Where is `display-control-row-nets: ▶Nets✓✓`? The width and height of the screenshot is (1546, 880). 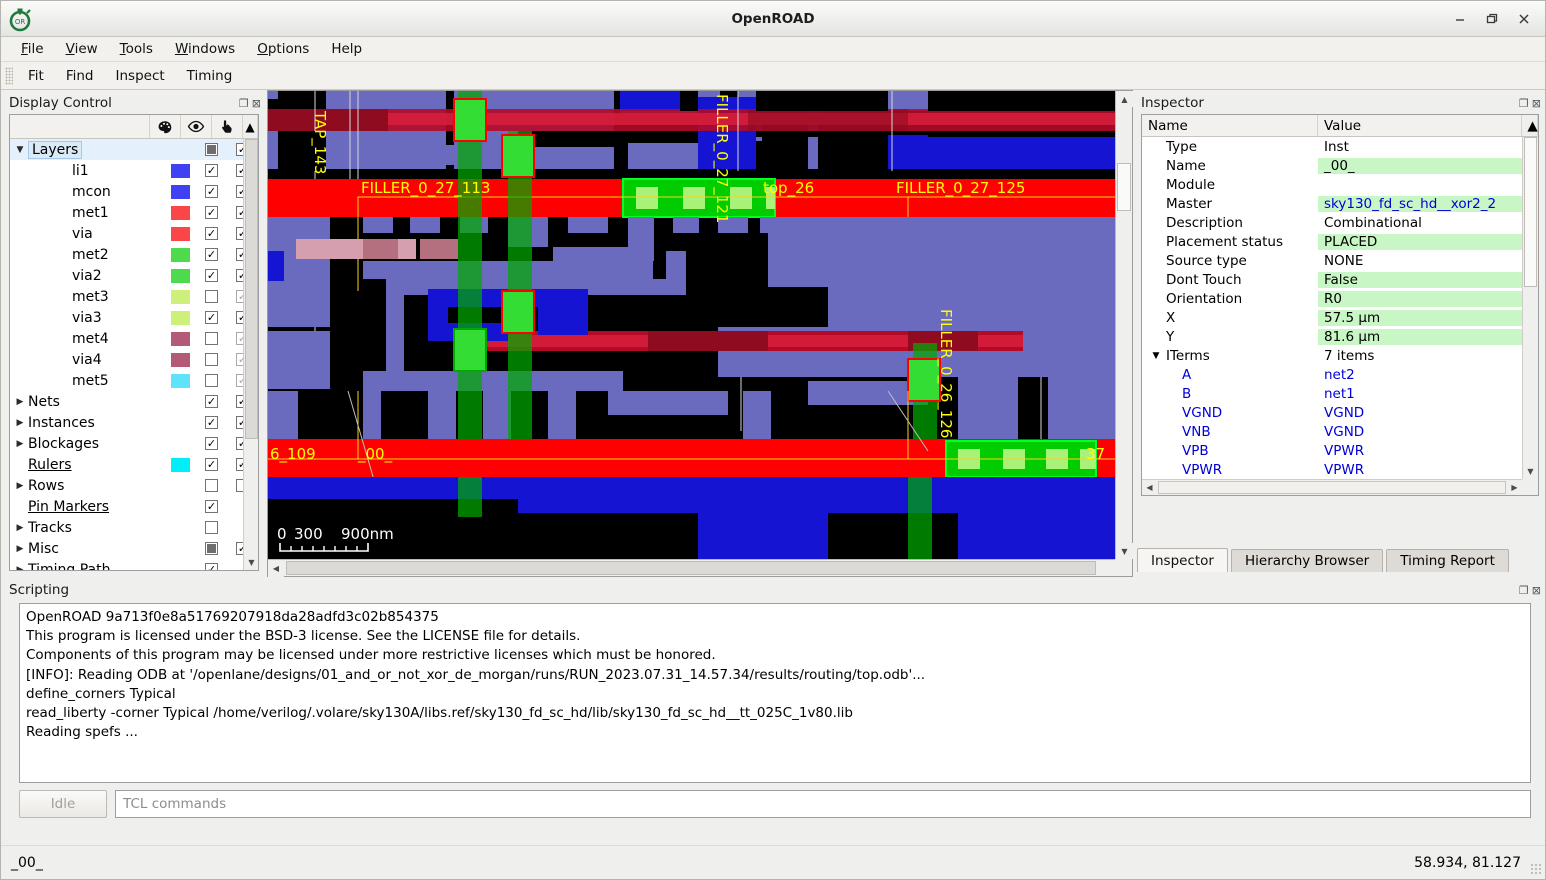 display-control-row-nets: ▶Nets✓✓ is located at coordinates (134, 401).